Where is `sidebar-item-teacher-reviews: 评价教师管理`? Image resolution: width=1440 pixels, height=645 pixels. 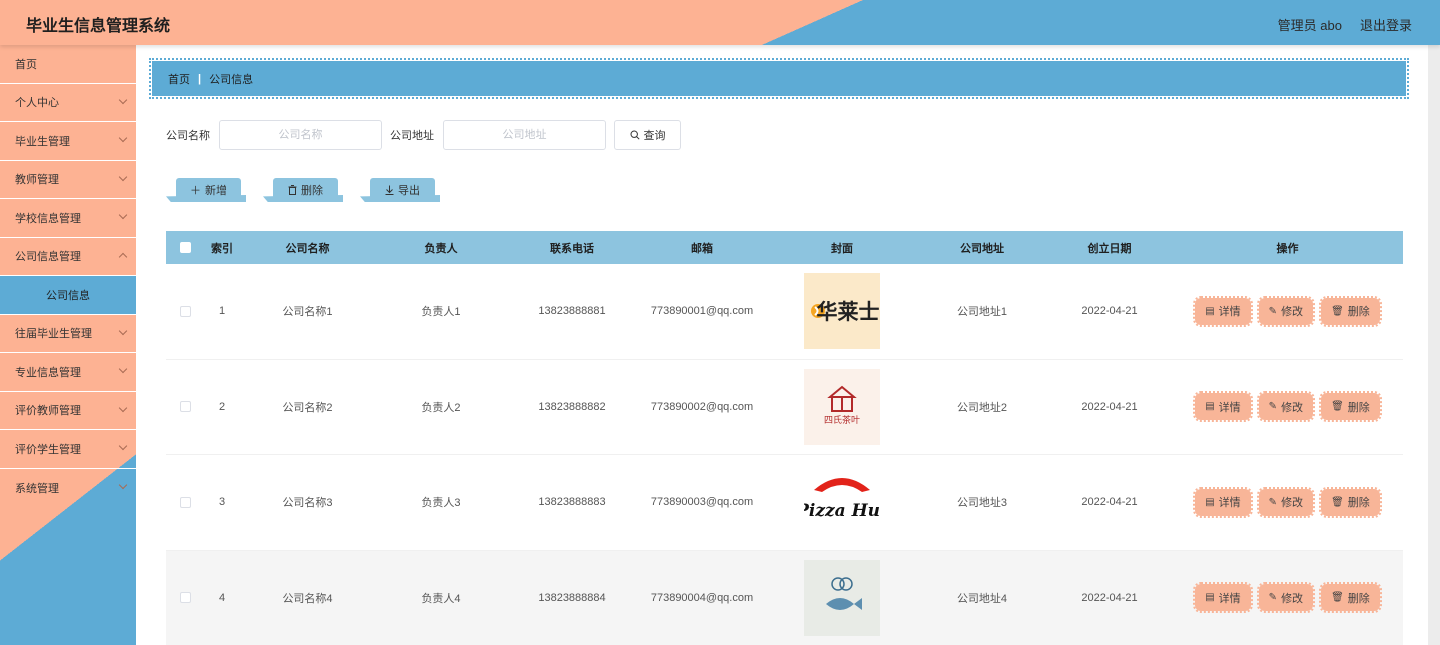 sidebar-item-teacher-reviews: 评价教师管理 is located at coordinates (68, 411).